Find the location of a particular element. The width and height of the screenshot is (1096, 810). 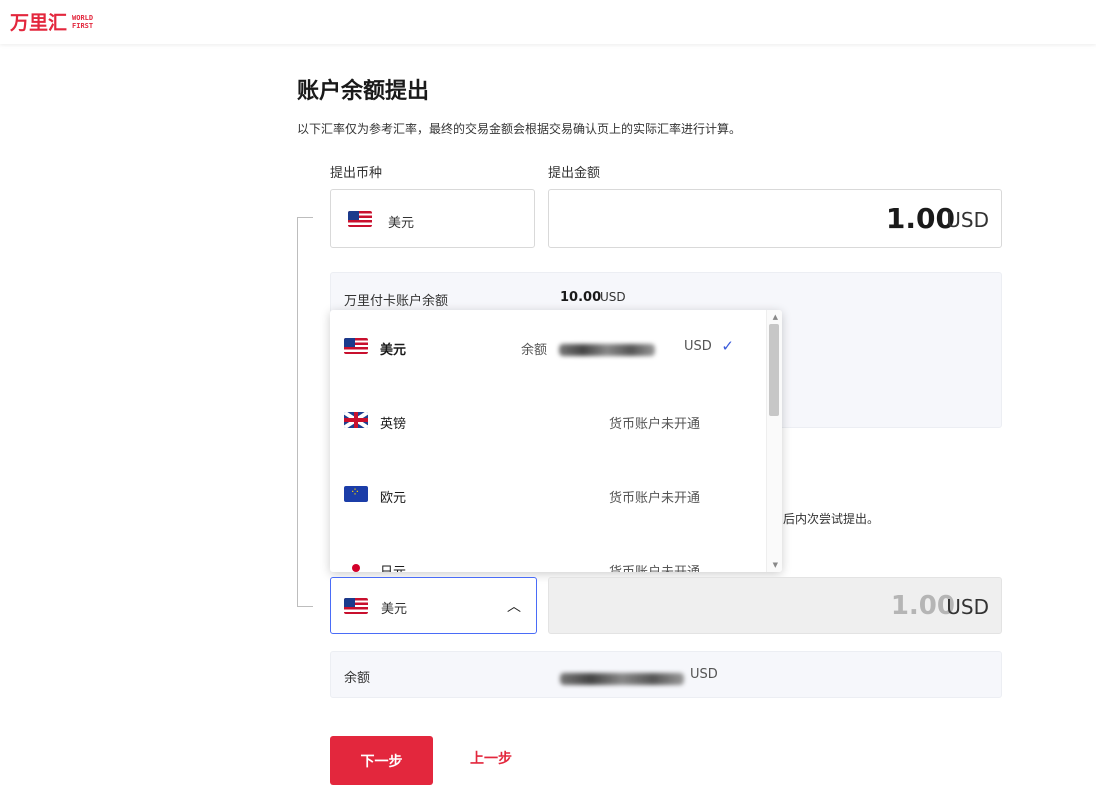

account-balance-unit: USD is located at coordinates (613, 297).